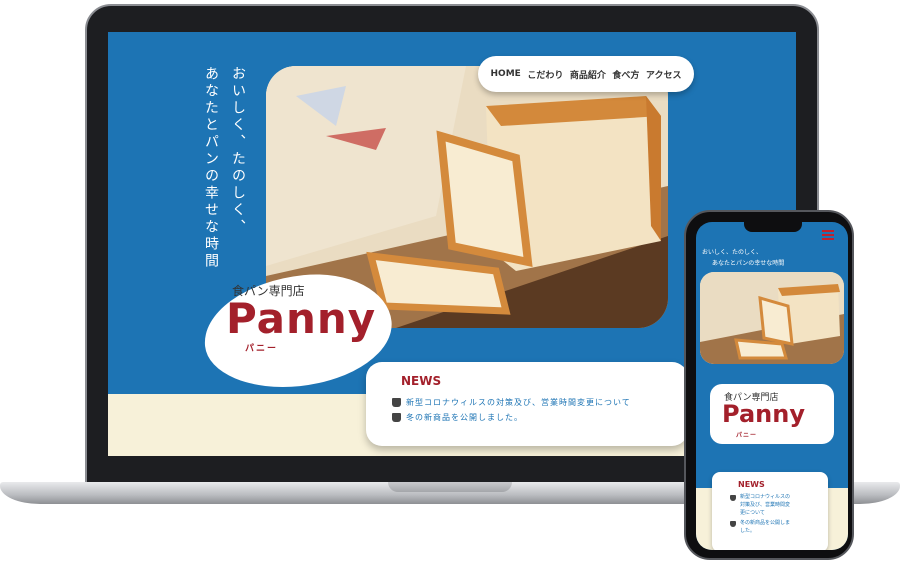  Describe the element at coordinates (506, 74) in the screenshot. I see `nav-home: HOME` at that location.